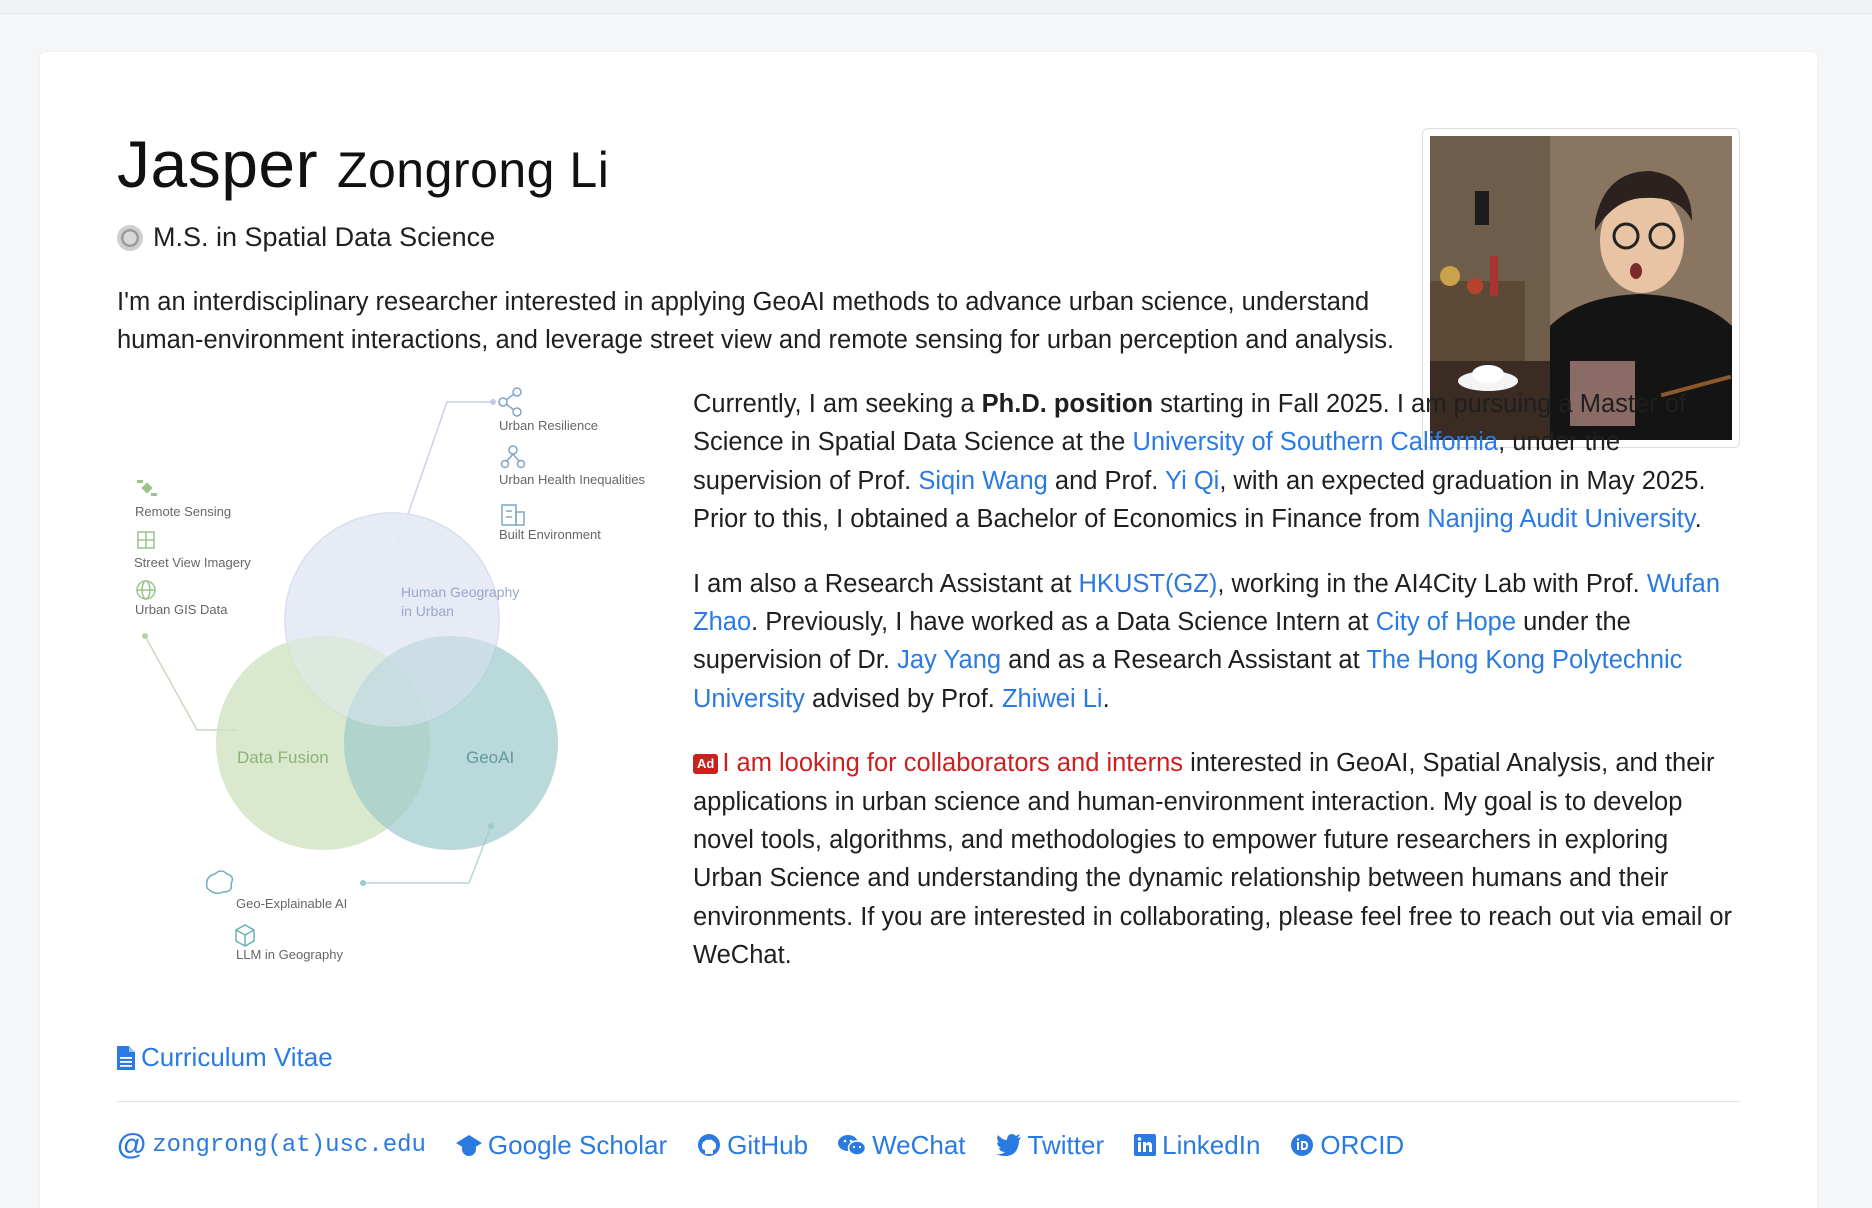 The width and height of the screenshot is (1872, 1208). Describe the element at coordinates (572, 479) in the screenshot. I see `top-item-urban-health: Urban Health Inequalities` at that location.